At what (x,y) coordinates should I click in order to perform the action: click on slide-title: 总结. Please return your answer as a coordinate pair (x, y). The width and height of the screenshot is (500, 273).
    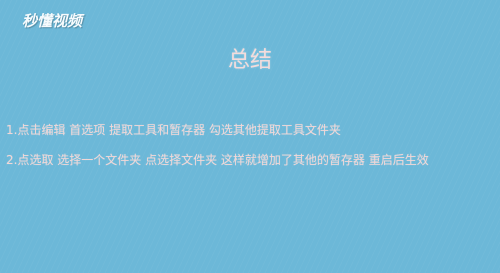
    Looking at the image, I should click on (249, 60).